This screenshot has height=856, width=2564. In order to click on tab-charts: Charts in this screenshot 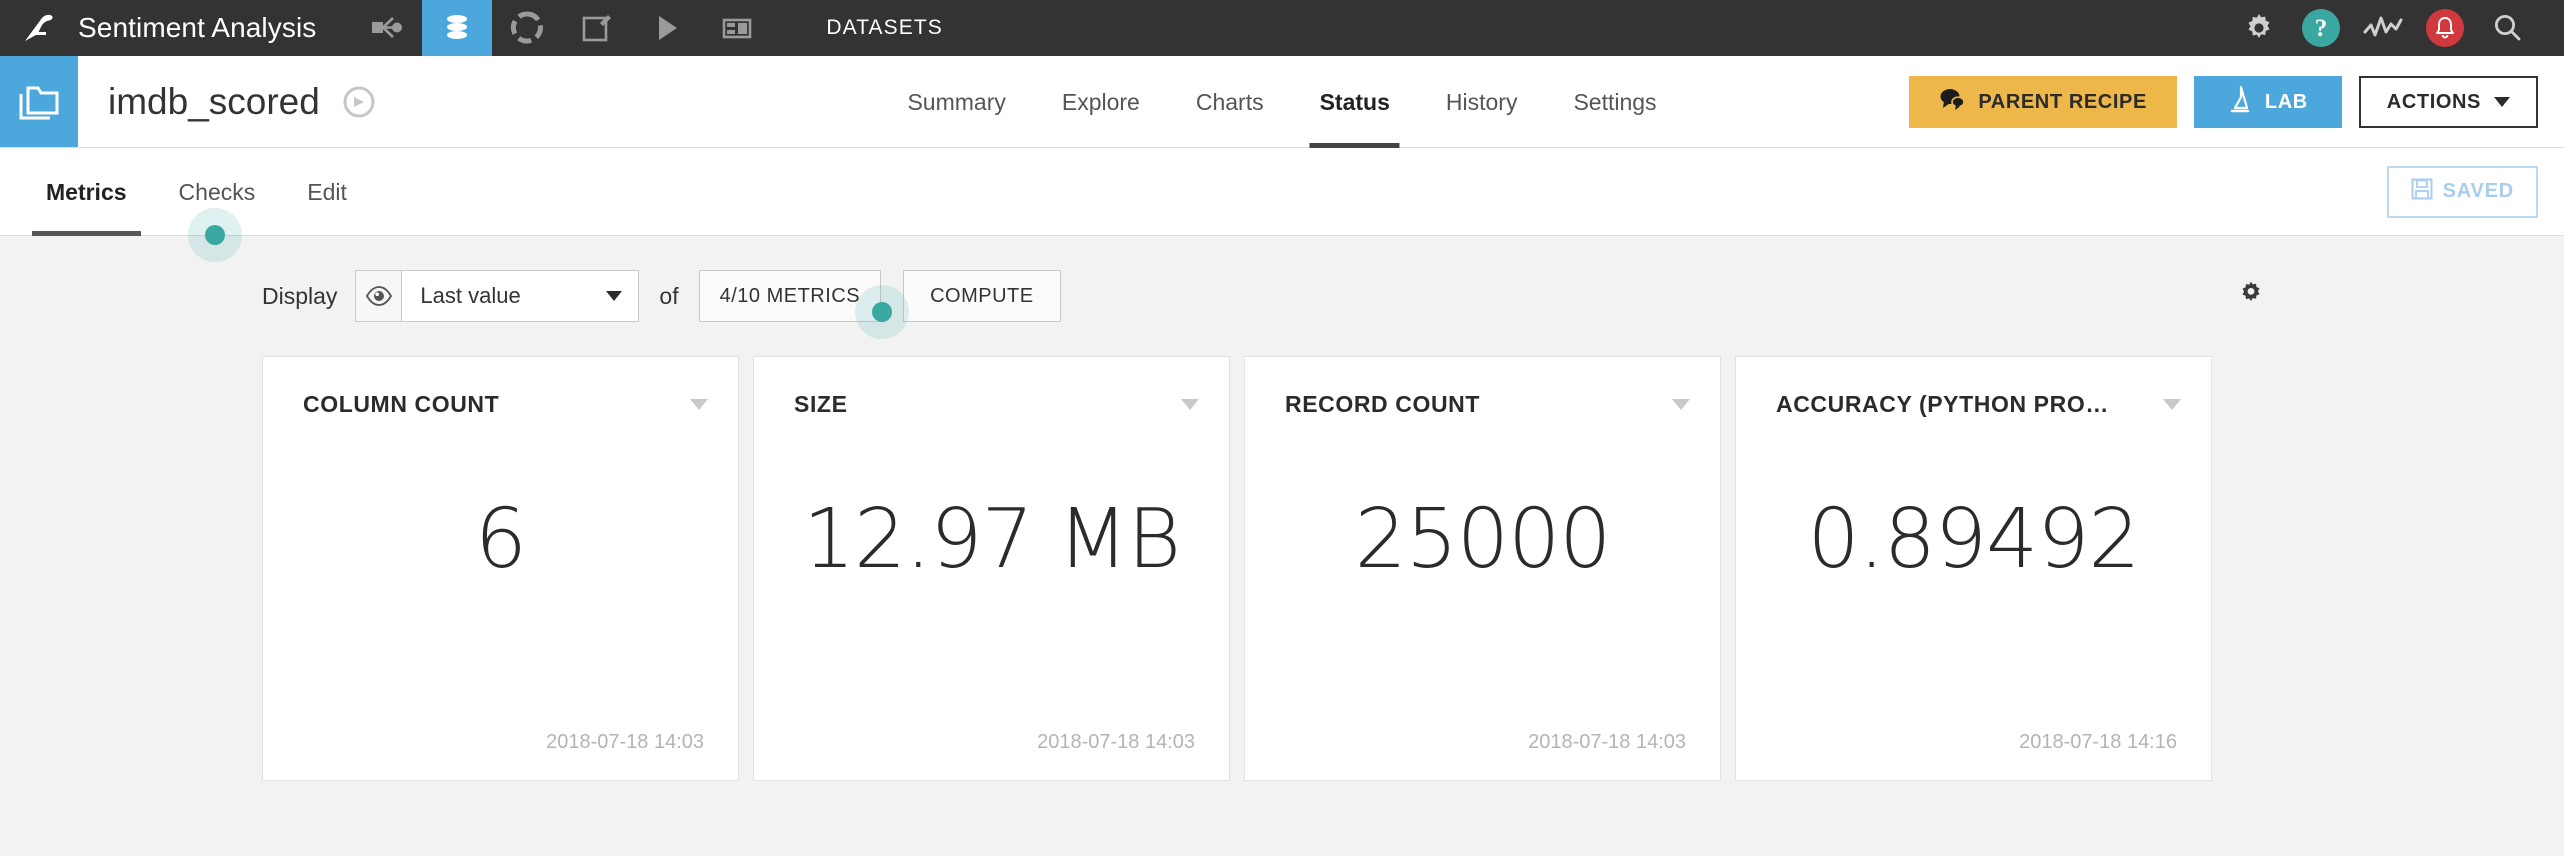, I will do `click(1230, 102)`.